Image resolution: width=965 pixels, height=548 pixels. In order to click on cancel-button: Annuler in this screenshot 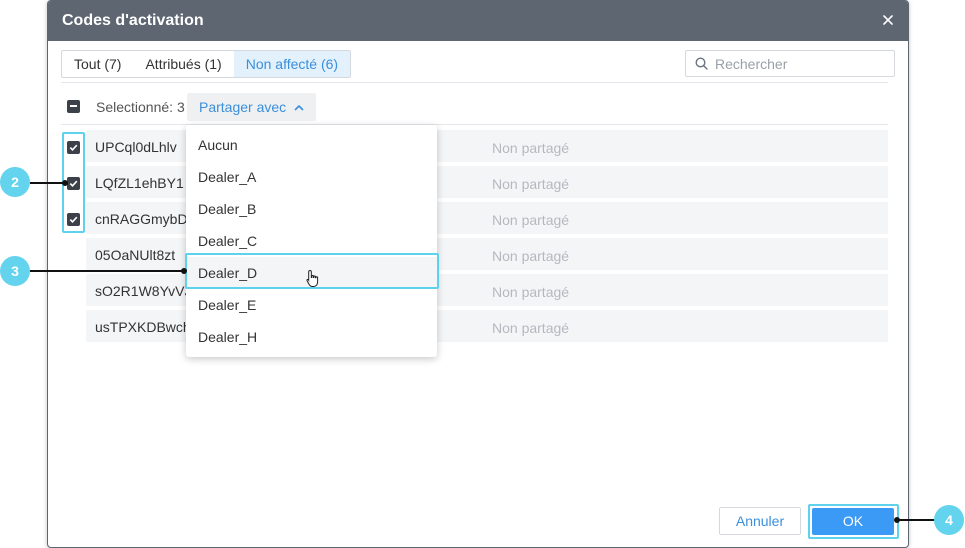, I will do `click(760, 521)`.